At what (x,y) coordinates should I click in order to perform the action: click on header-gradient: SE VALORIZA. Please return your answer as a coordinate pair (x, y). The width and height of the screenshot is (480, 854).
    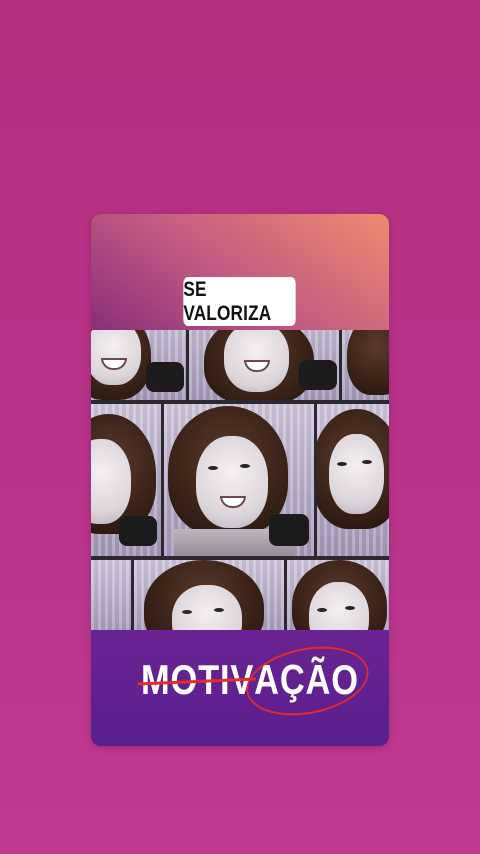
    Looking at the image, I should click on (240, 272).